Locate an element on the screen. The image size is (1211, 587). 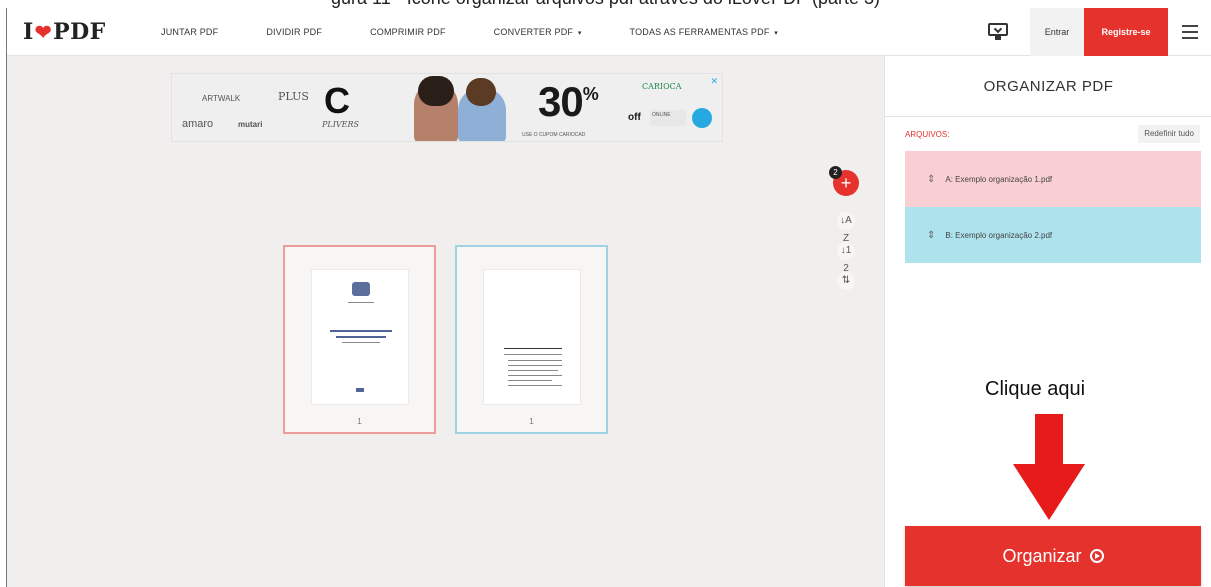
register-button: Registre-se is located at coordinates (1126, 32).